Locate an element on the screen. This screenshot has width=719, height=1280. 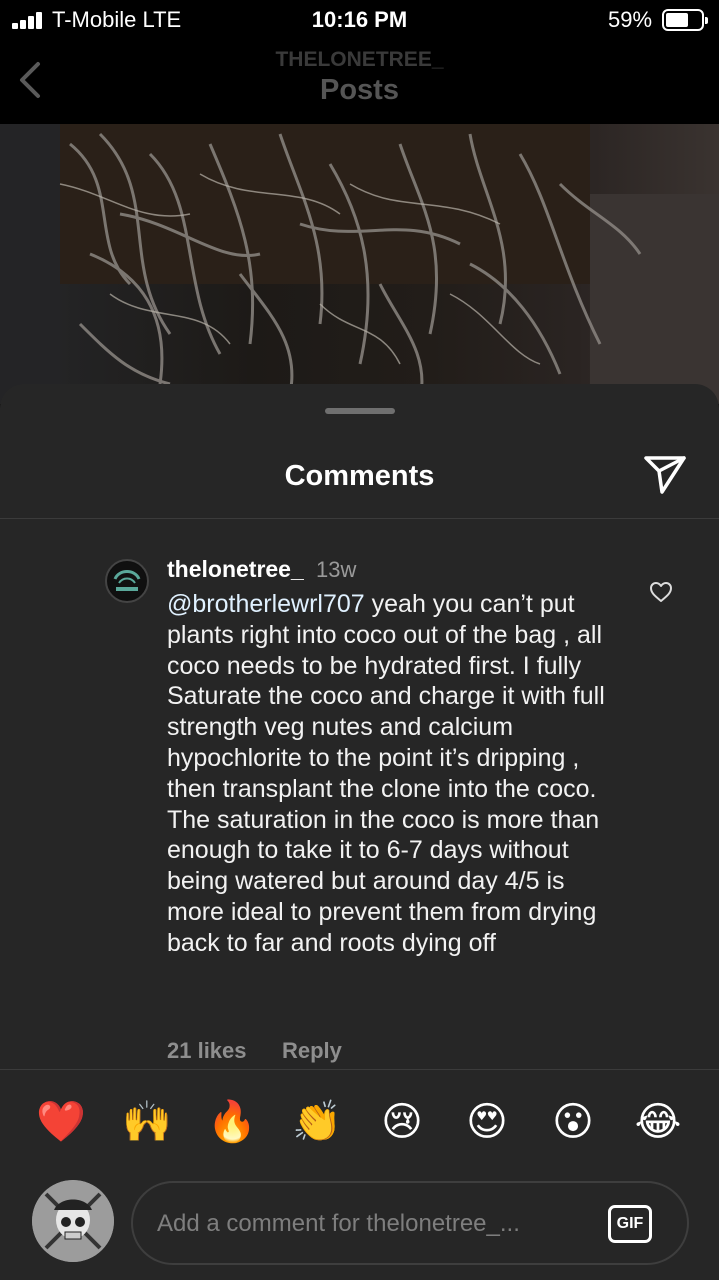
emoji-heart-eyes-button: 😍 is located at coordinates (487, 1122).